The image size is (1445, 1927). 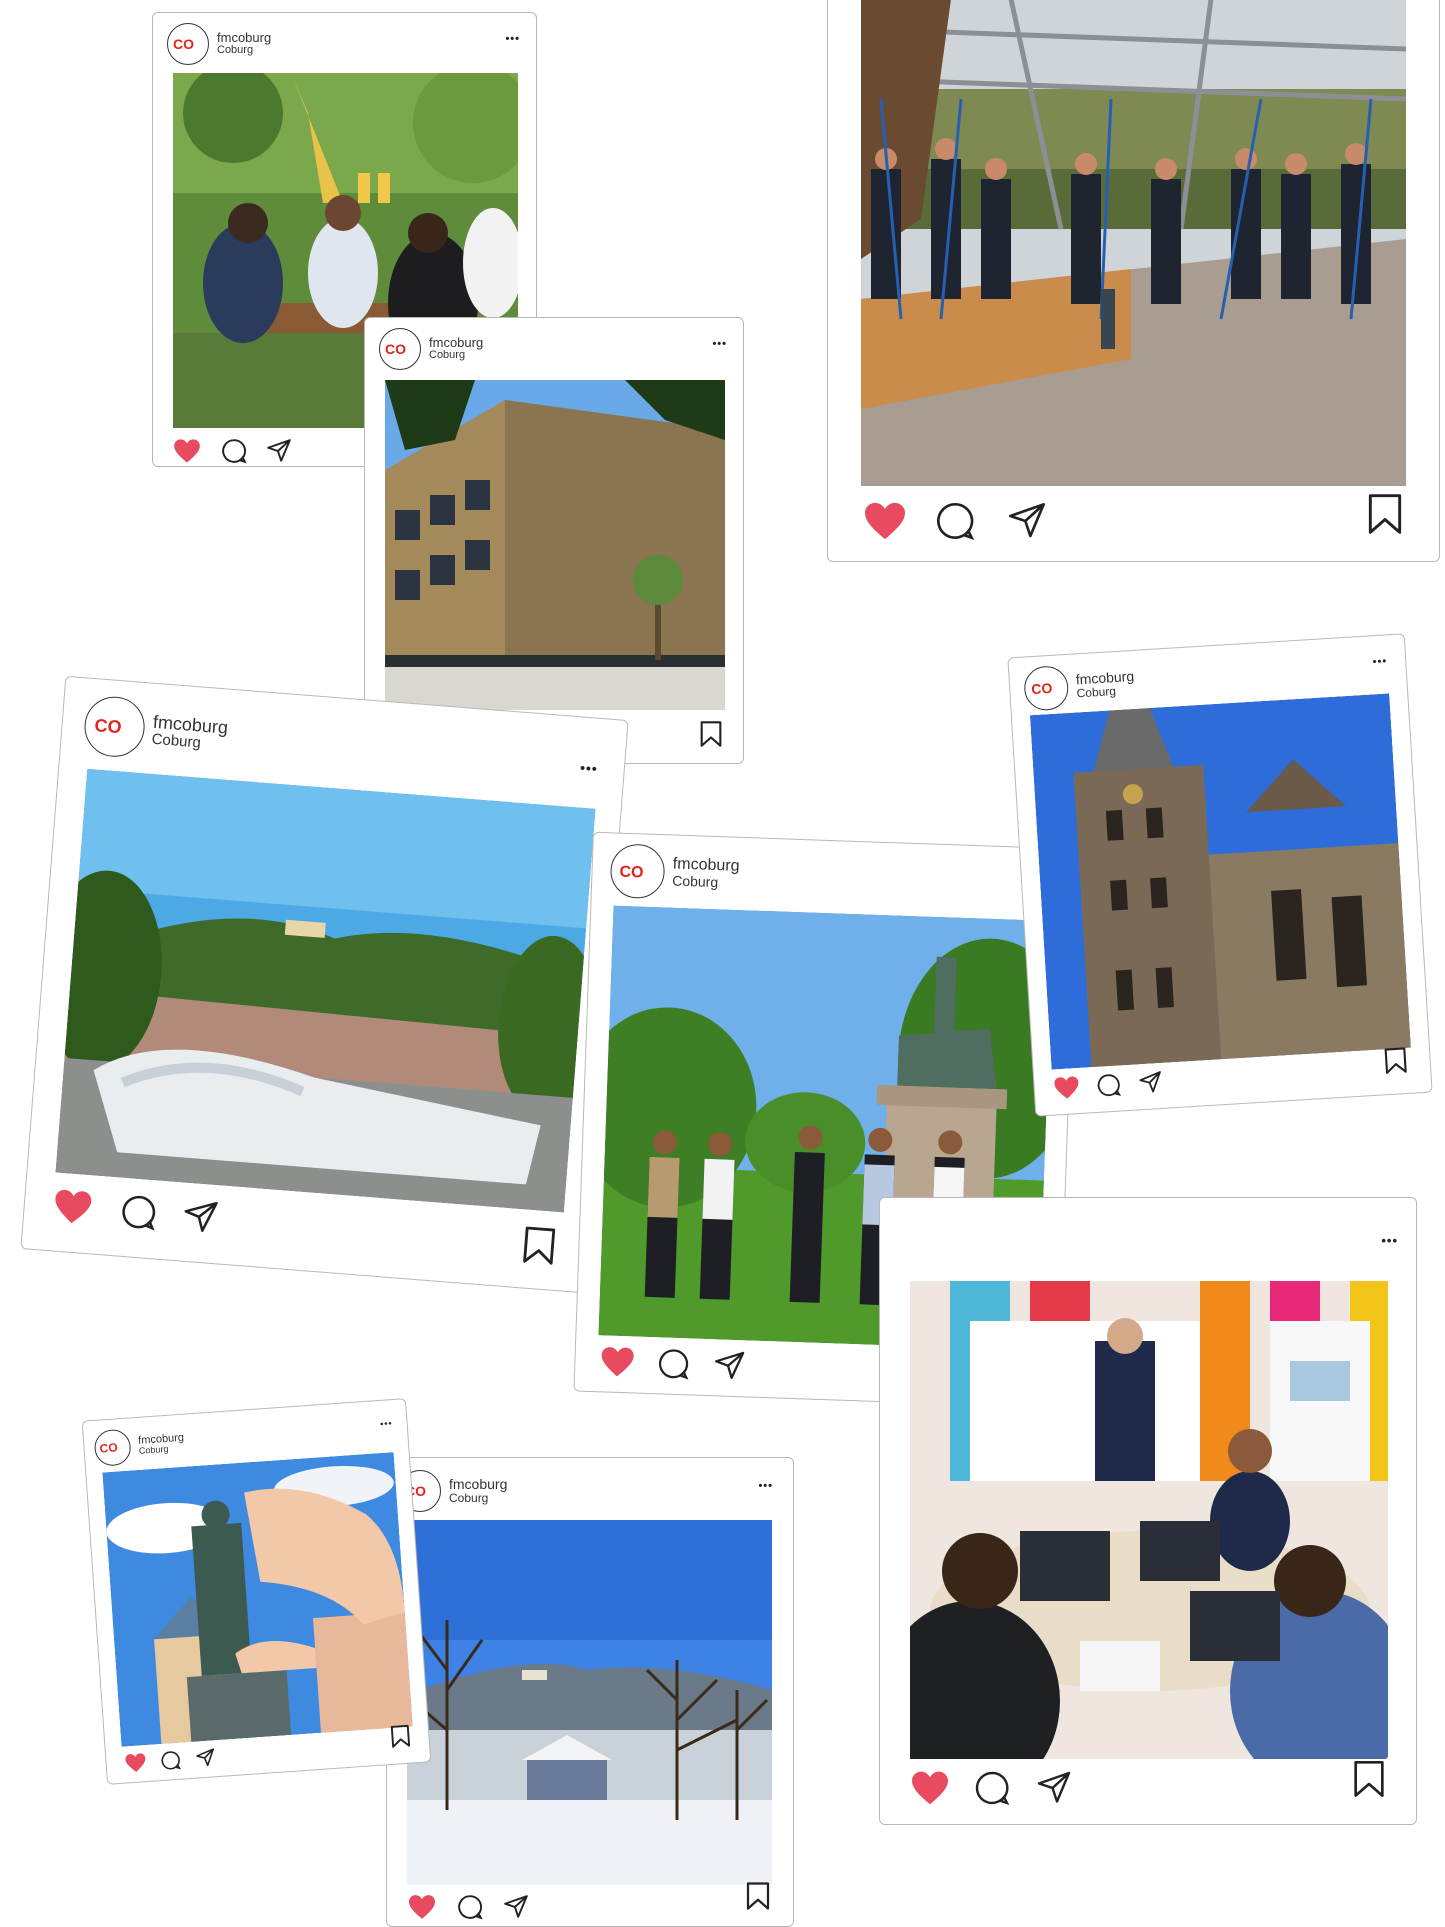 I want to click on post-card-church: CO fmcoburg Coburg •••, so click(x=1220, y=875).